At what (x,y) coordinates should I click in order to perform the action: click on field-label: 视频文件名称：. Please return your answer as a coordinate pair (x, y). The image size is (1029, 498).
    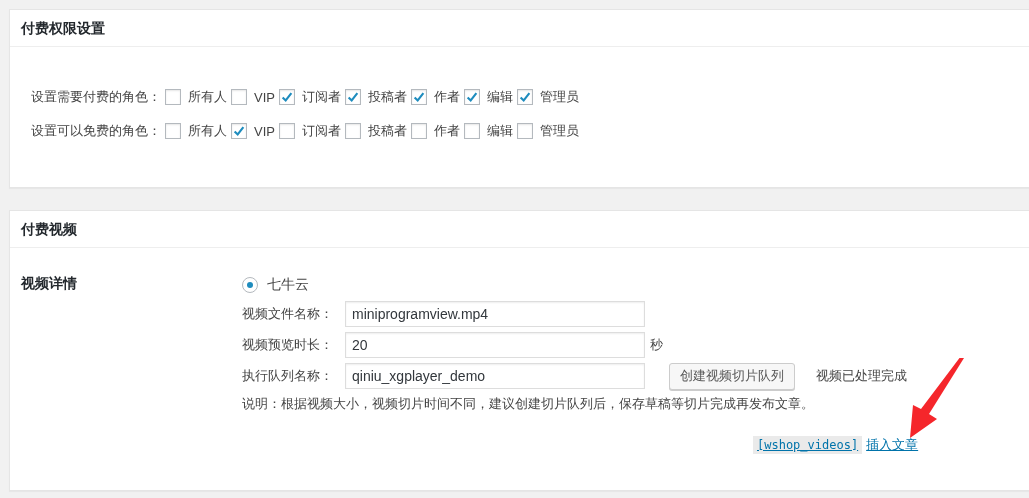
    Looking at the image, I should click on (288, 314).